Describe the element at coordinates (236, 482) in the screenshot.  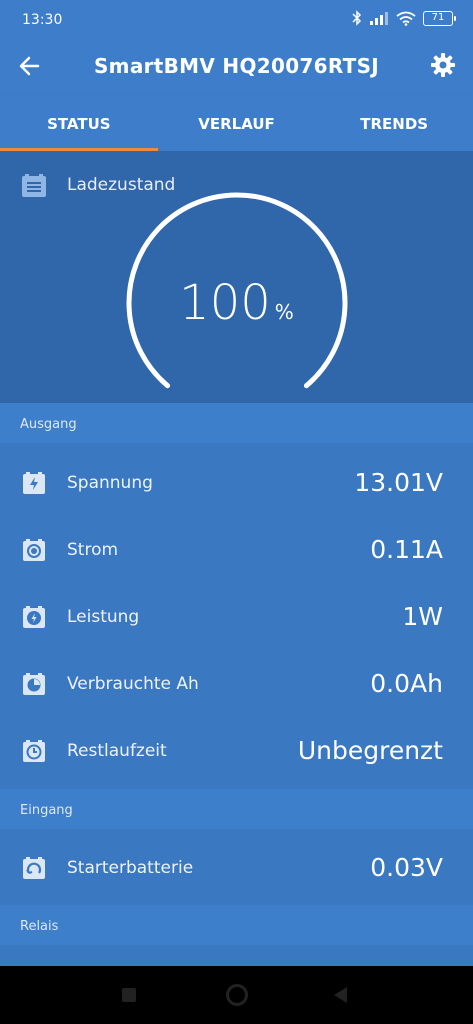
I see `row-spannung: Spannung 13.01V` at that location.